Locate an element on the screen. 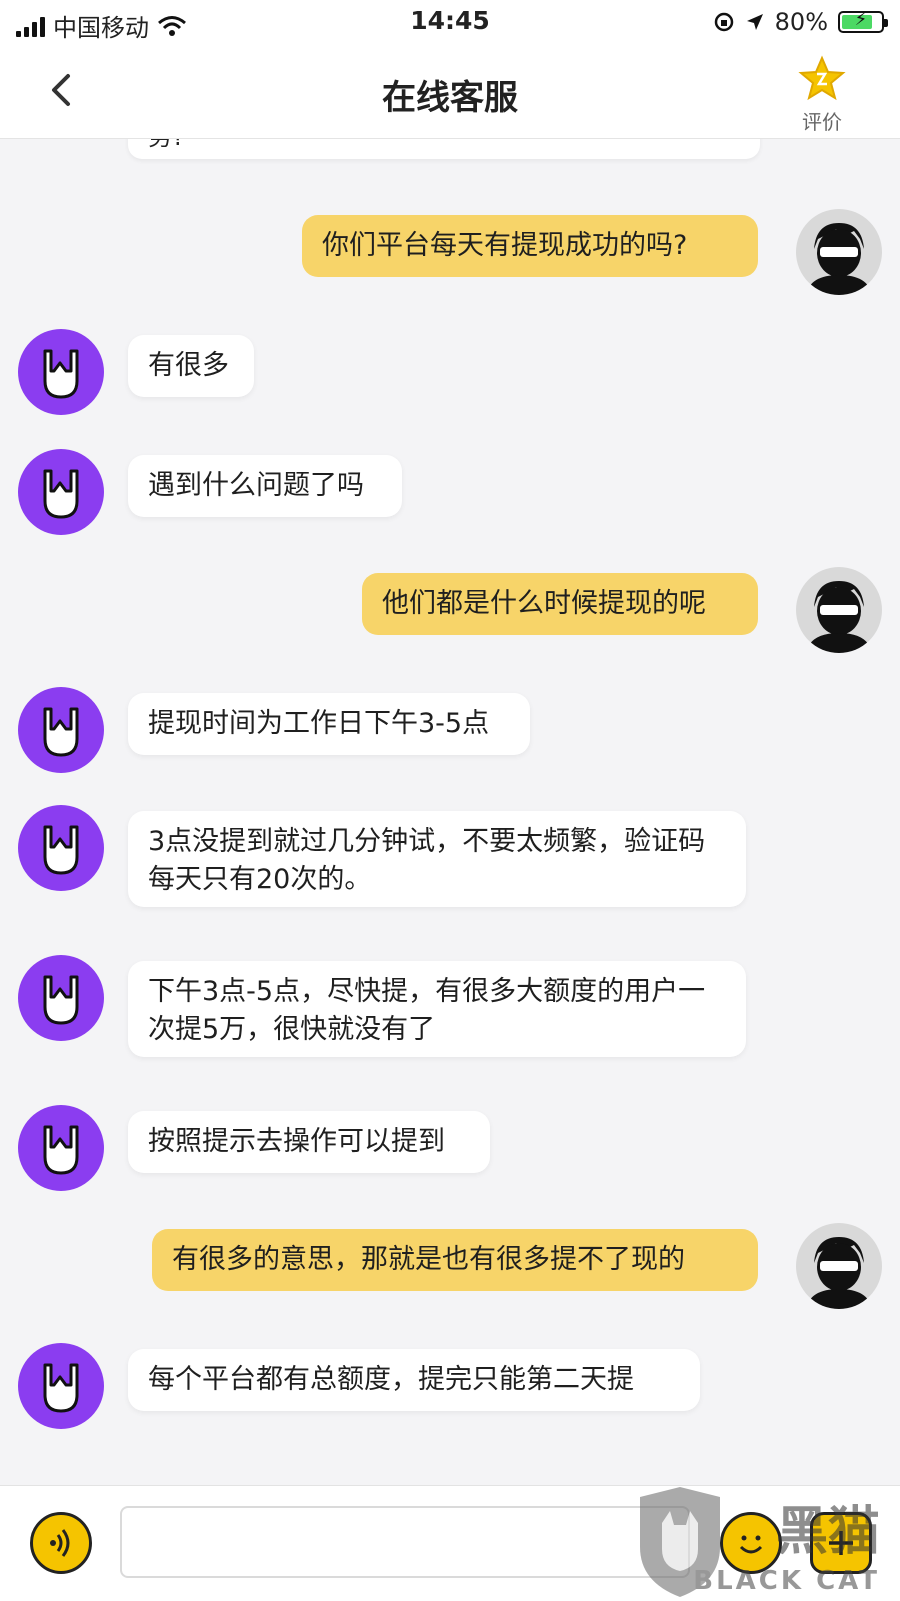 Image resolution: width=900 pixels, height=1601 pixels. bot-message-bubble: 遇到什么问题了吗 is located at coordinates (265, 486).